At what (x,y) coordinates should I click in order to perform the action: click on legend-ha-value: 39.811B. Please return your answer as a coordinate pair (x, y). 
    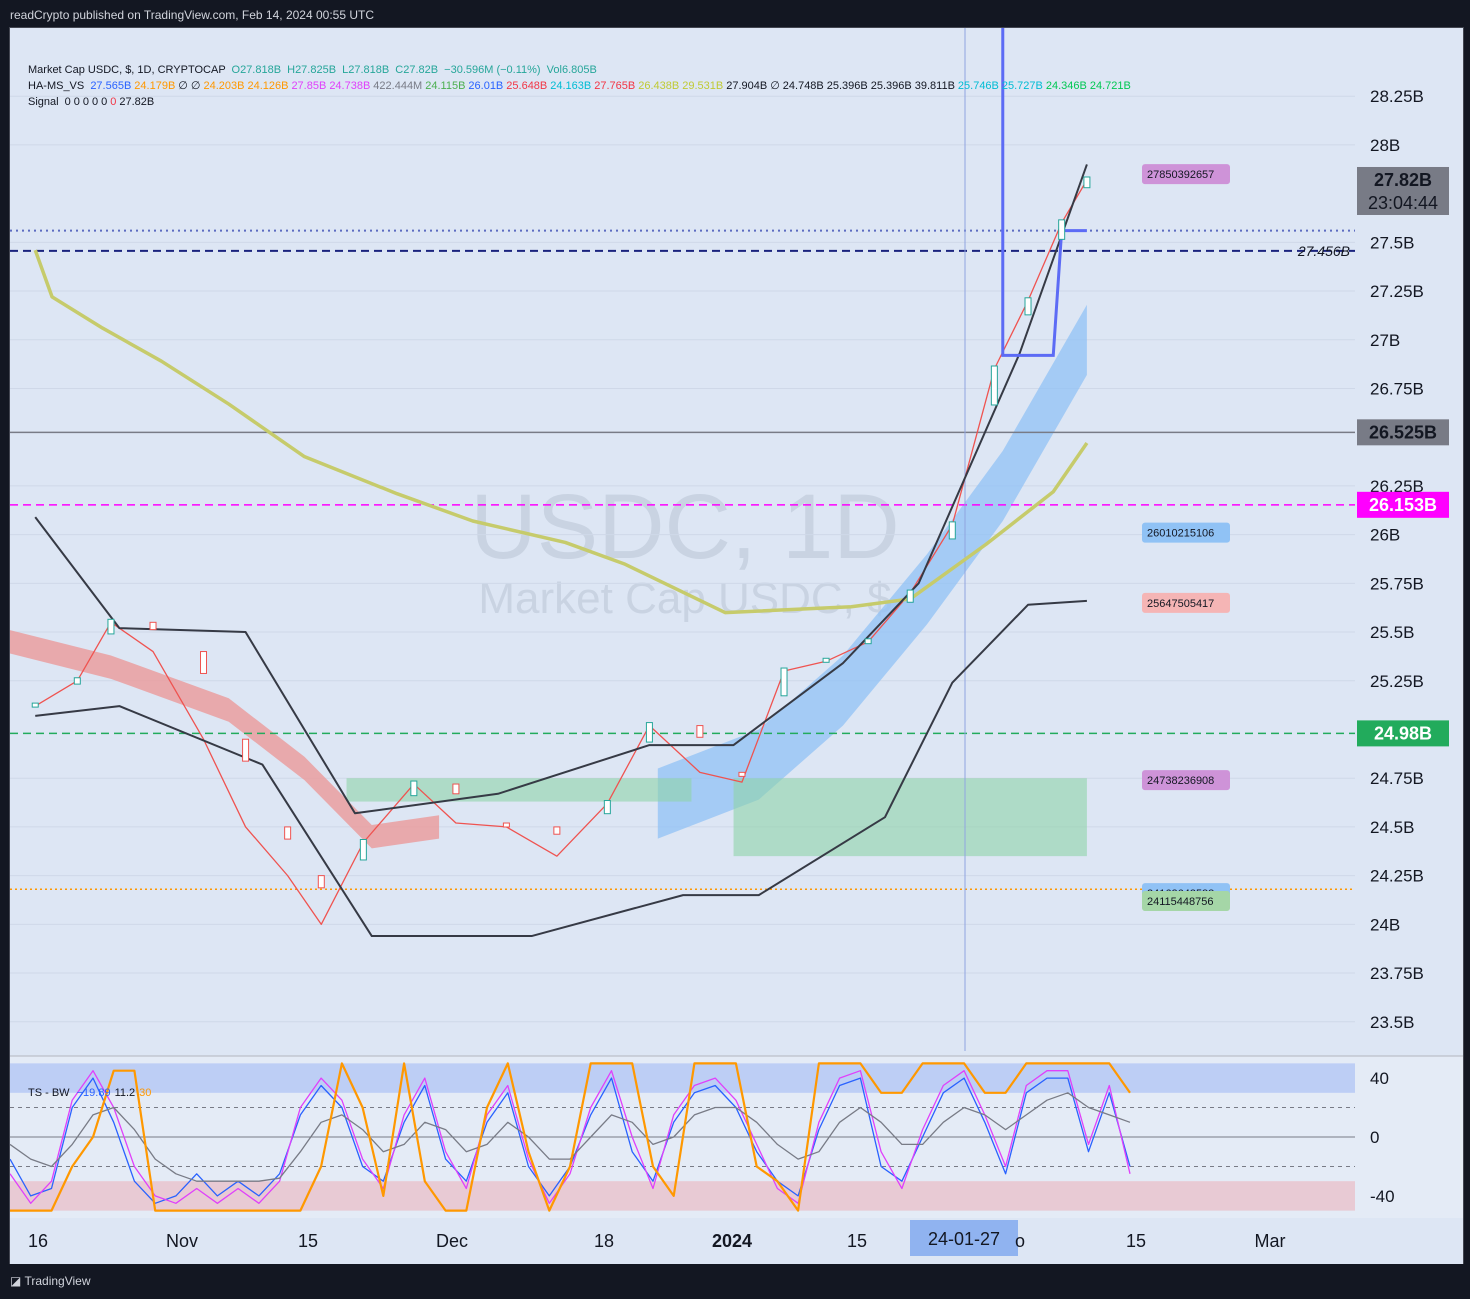
    Looking at the image, I should click on (934, 86).